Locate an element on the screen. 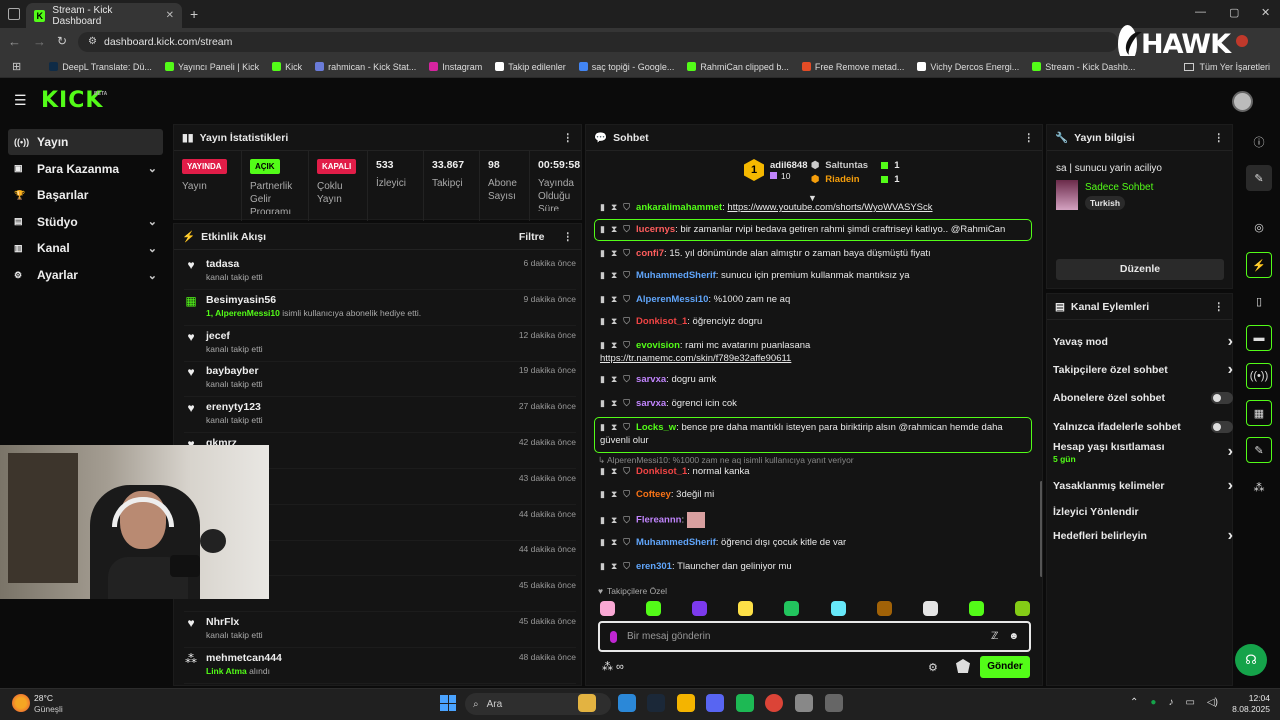 Image resolution: width=1280 pixels, height=720 pixels. chat-username: Donkisot_1 is located at coordinates (661, 321).